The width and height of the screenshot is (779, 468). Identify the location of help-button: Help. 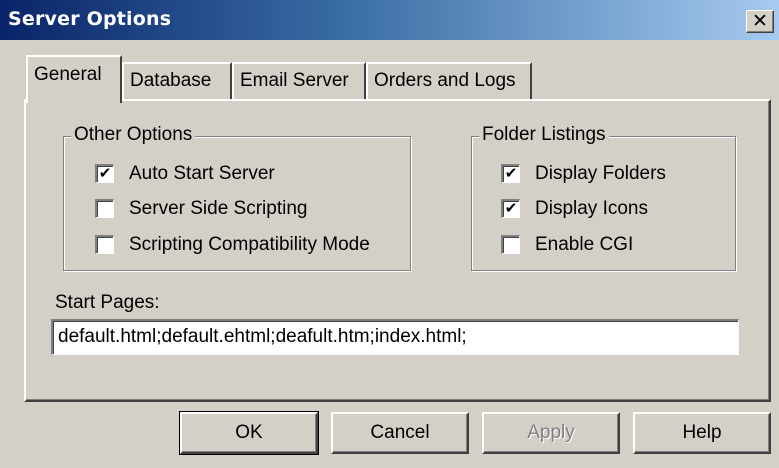
(702, 433).